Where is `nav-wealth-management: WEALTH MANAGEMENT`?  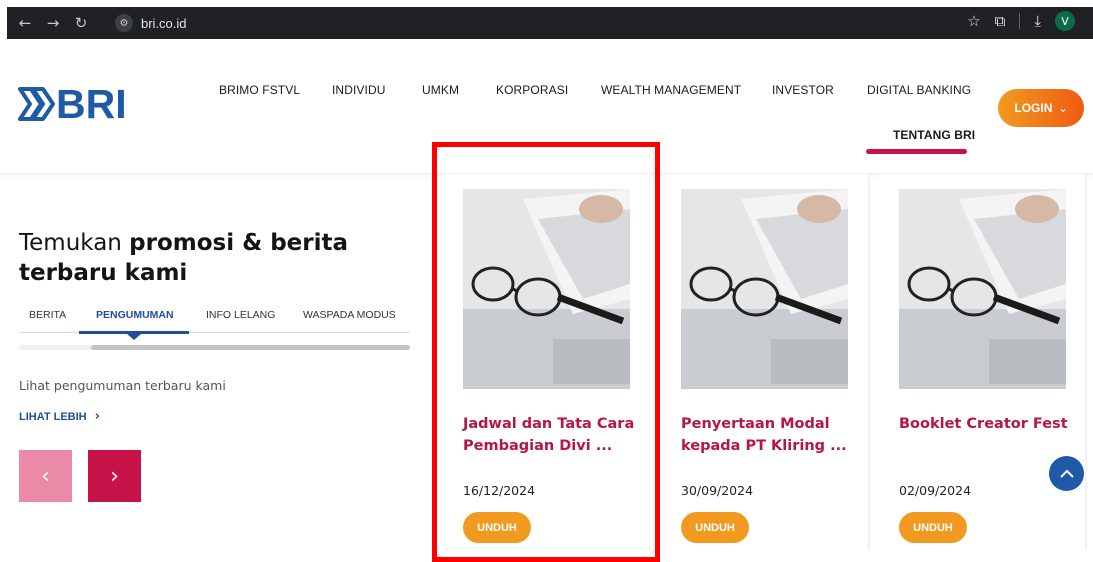
nav-wealth-management: WEALTH MANAGEMENT is located at coordinates (671, 90).